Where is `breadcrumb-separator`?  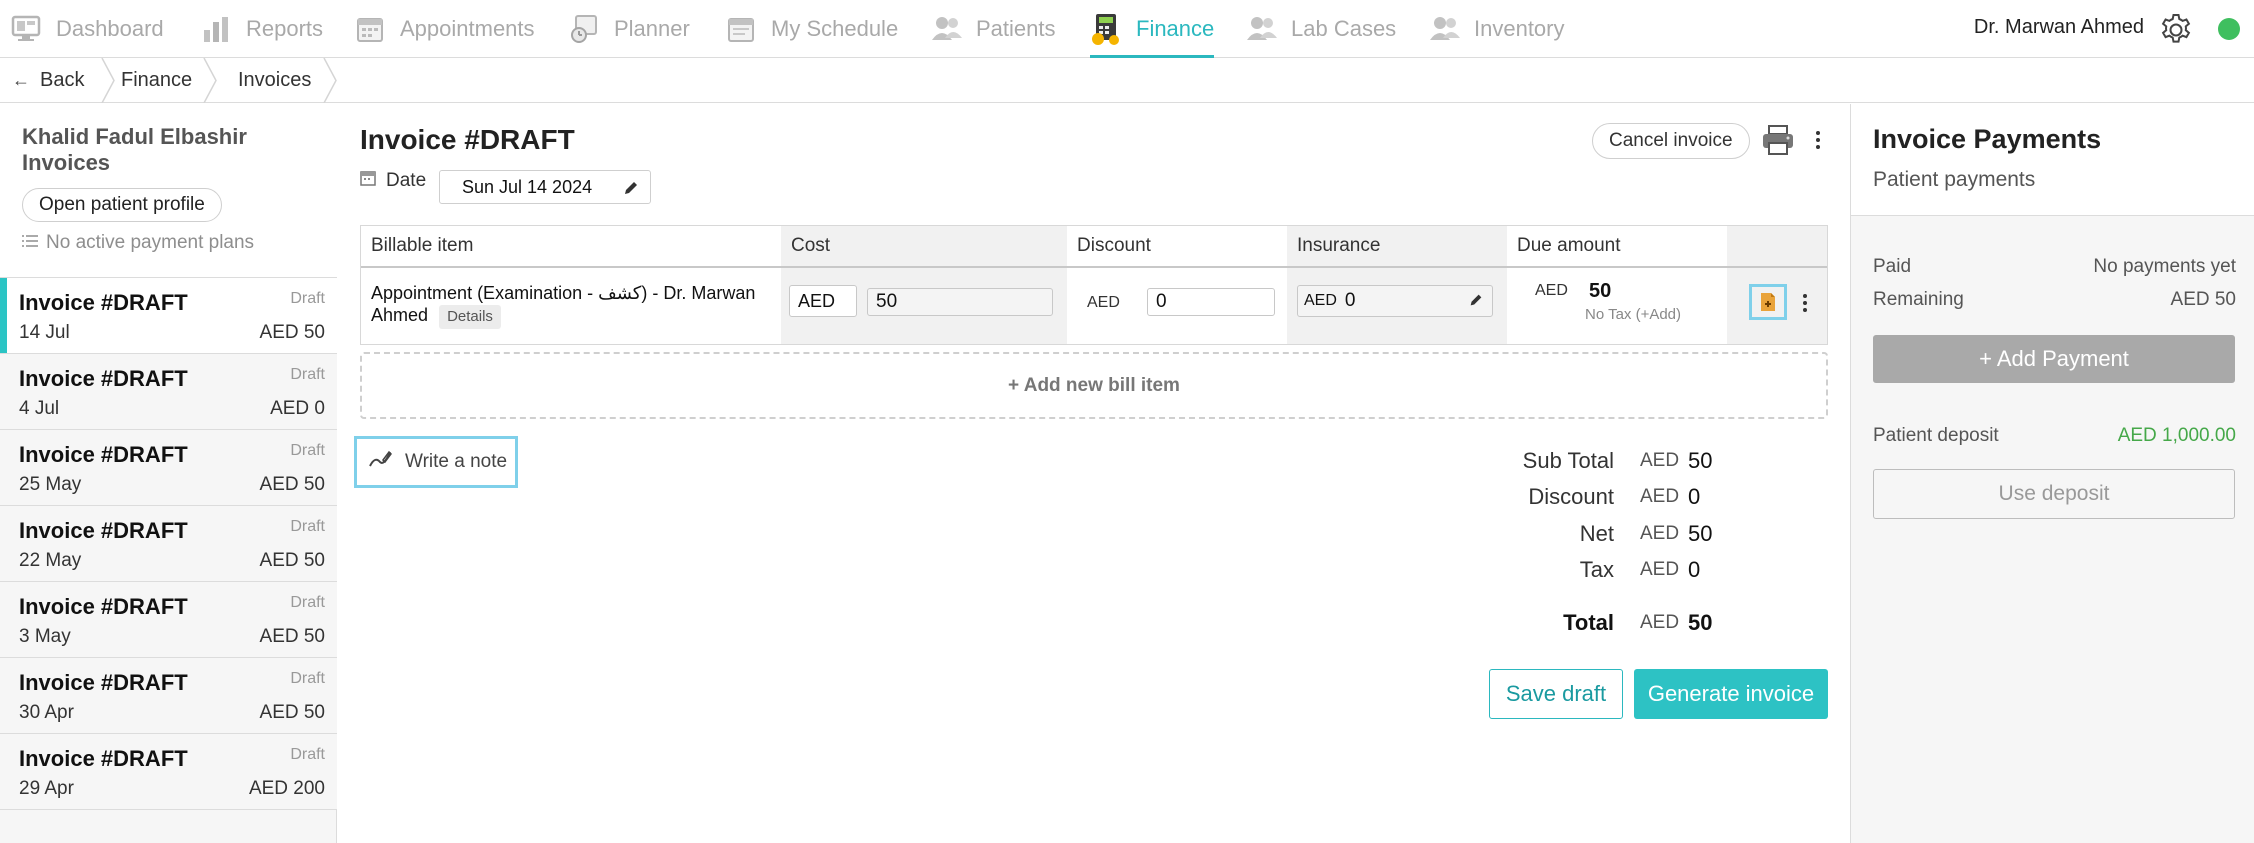 breadcrumb-separator is located at coordinates (210, 80).